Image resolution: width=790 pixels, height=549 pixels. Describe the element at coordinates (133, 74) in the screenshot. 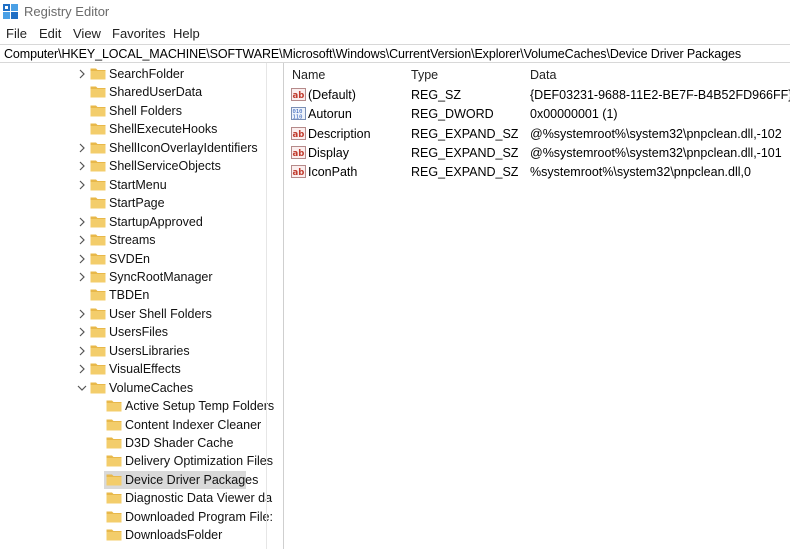

I see `tree-item: SearchFolder` at that location.